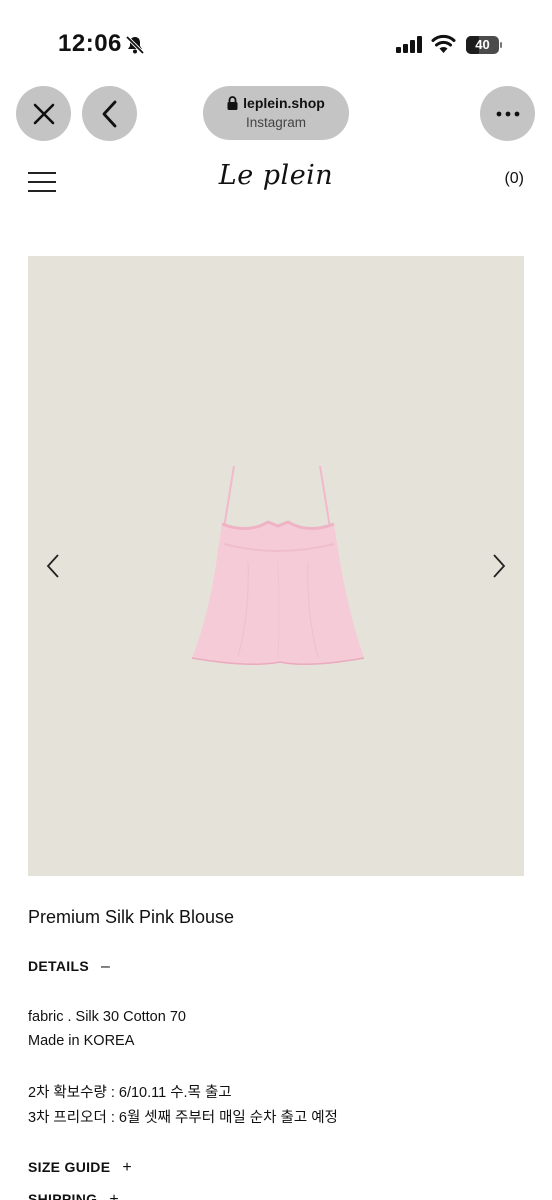 The height and width of the screenshot is (1200, 552). Describe the element at coordinates (131, 917) in the screenshot. I see `product-title: Premium Silk Pink Blouse` at that location.